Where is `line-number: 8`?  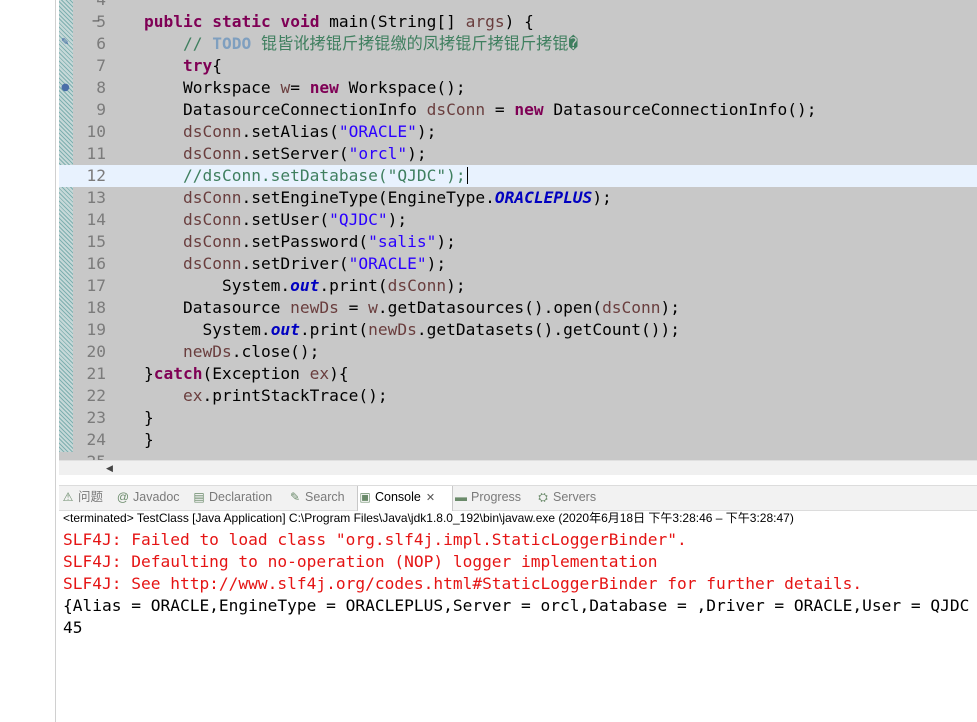
line-number: 8 is located at coordinates (101, 87).